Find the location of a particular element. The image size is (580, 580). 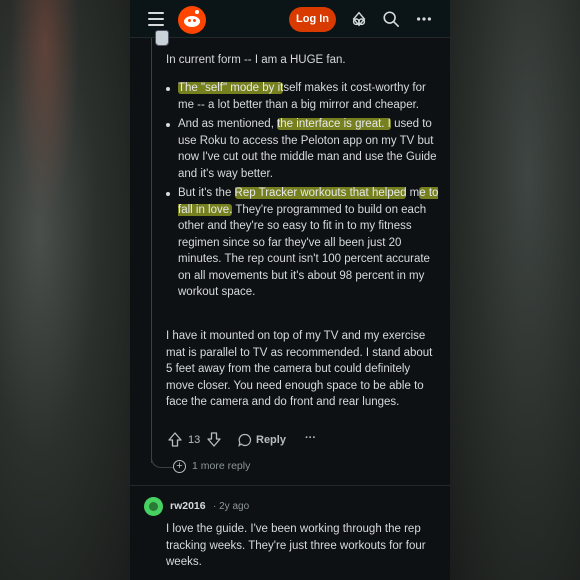

vote-count: 13 is located at coordinates (194, 440).